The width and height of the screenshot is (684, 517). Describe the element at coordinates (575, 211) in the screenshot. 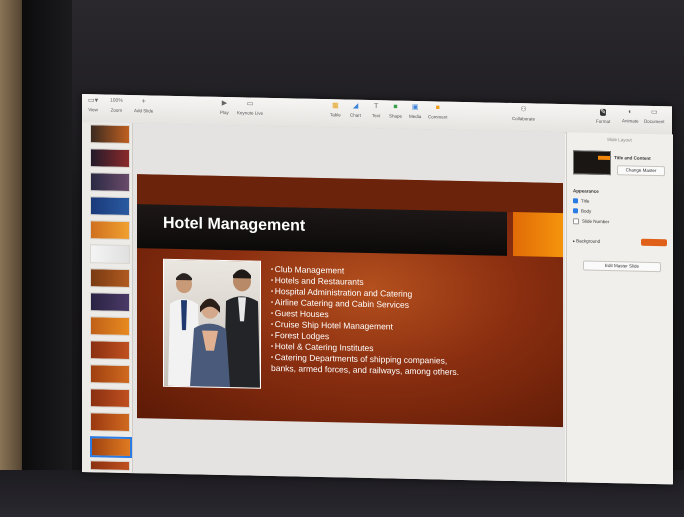

I see `body-checkbox` at that location.